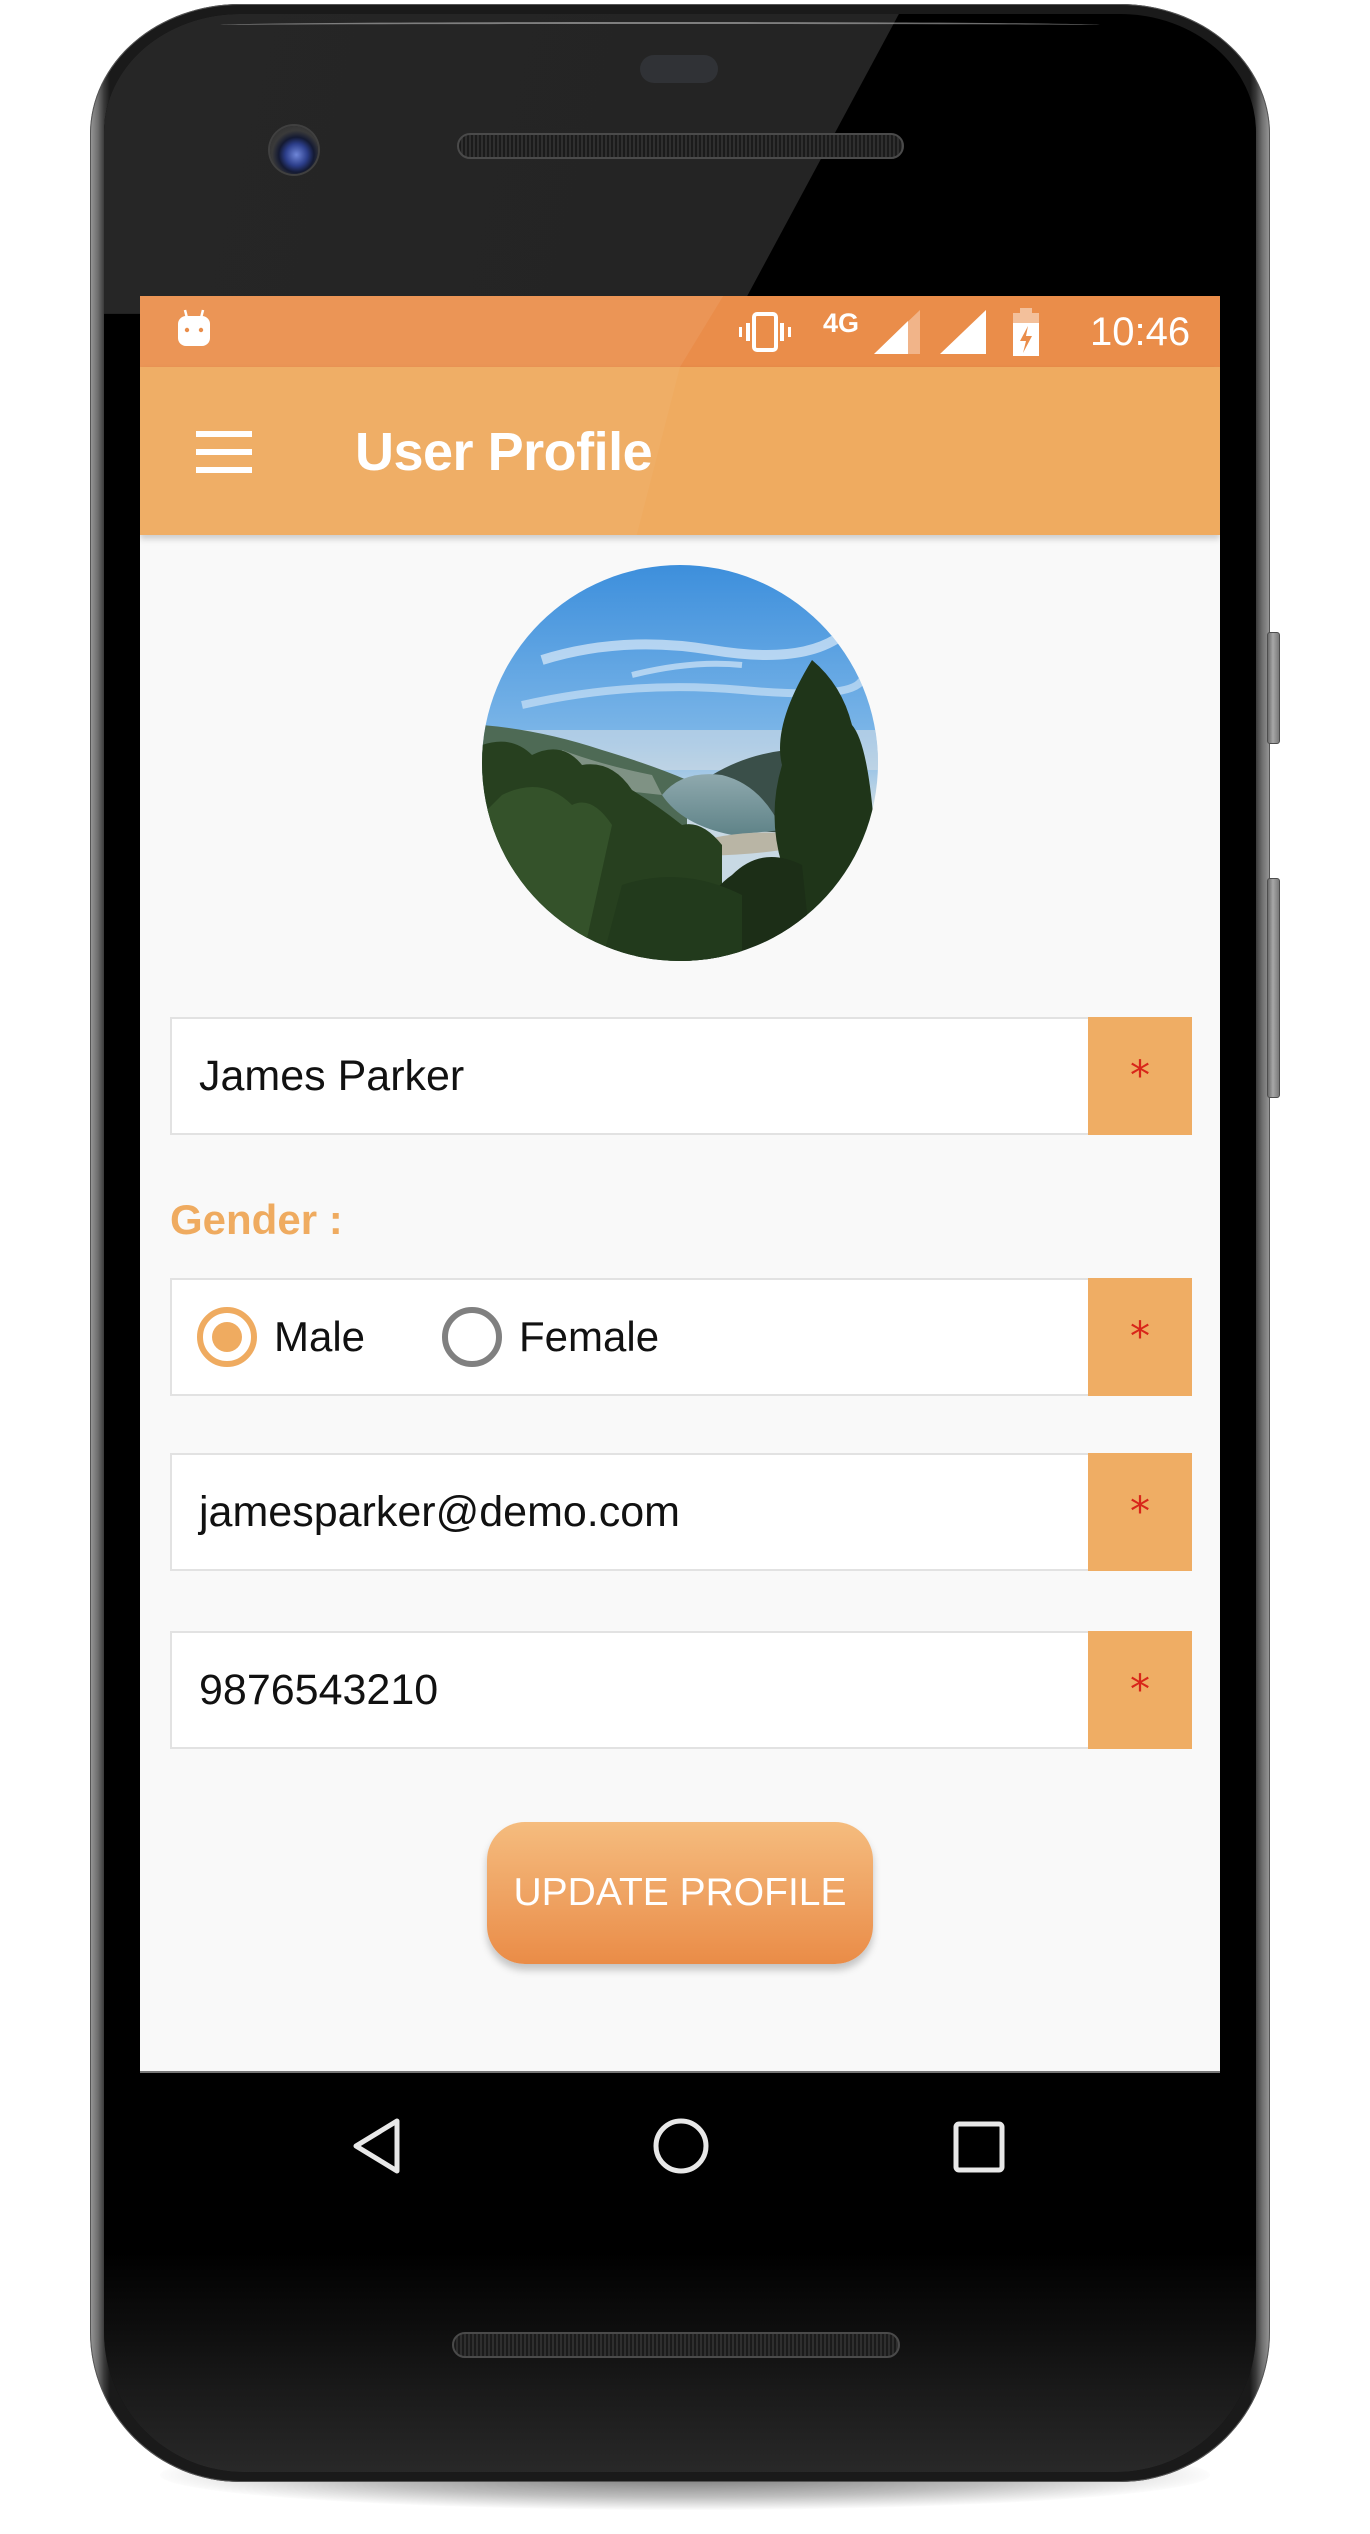 This screenshot has height=2534, width=1370. I want to click on radio-male-label: Male, so click(320, 1336).